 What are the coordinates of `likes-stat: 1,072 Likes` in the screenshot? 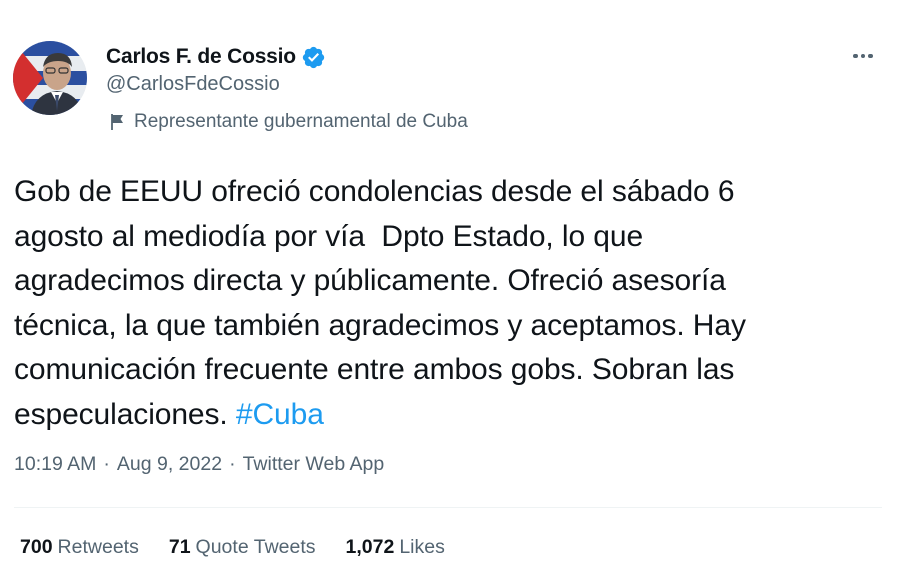 It's located at (395, 547).